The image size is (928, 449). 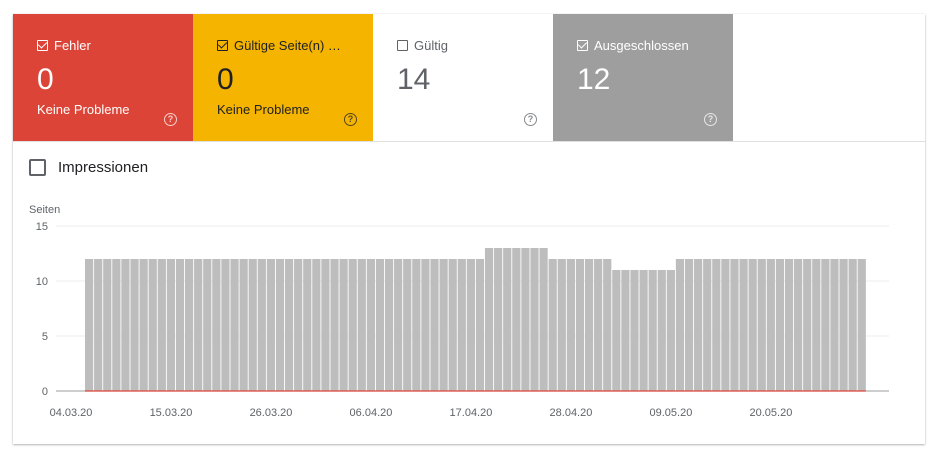 What do you see at coordinates (45, 392) in the screenshot?
I see `y-tick-label: 0` at bounding box center [45, 392].